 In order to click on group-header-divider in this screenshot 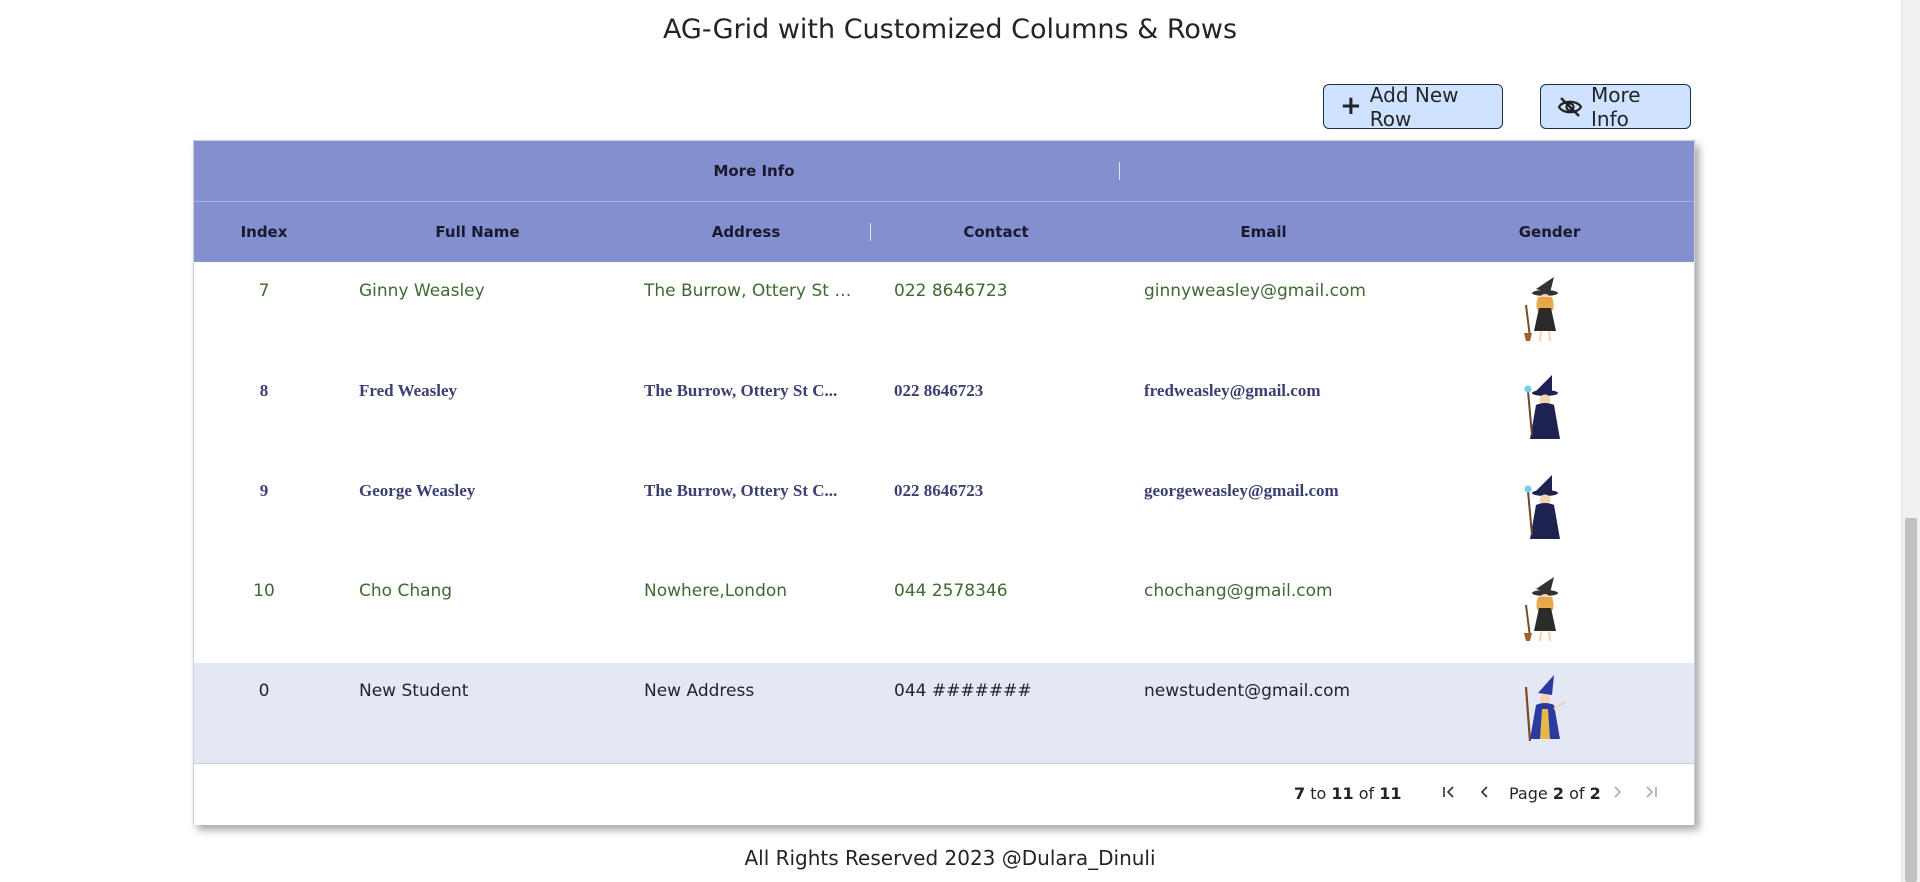, I will do `click(1119, 171)`.